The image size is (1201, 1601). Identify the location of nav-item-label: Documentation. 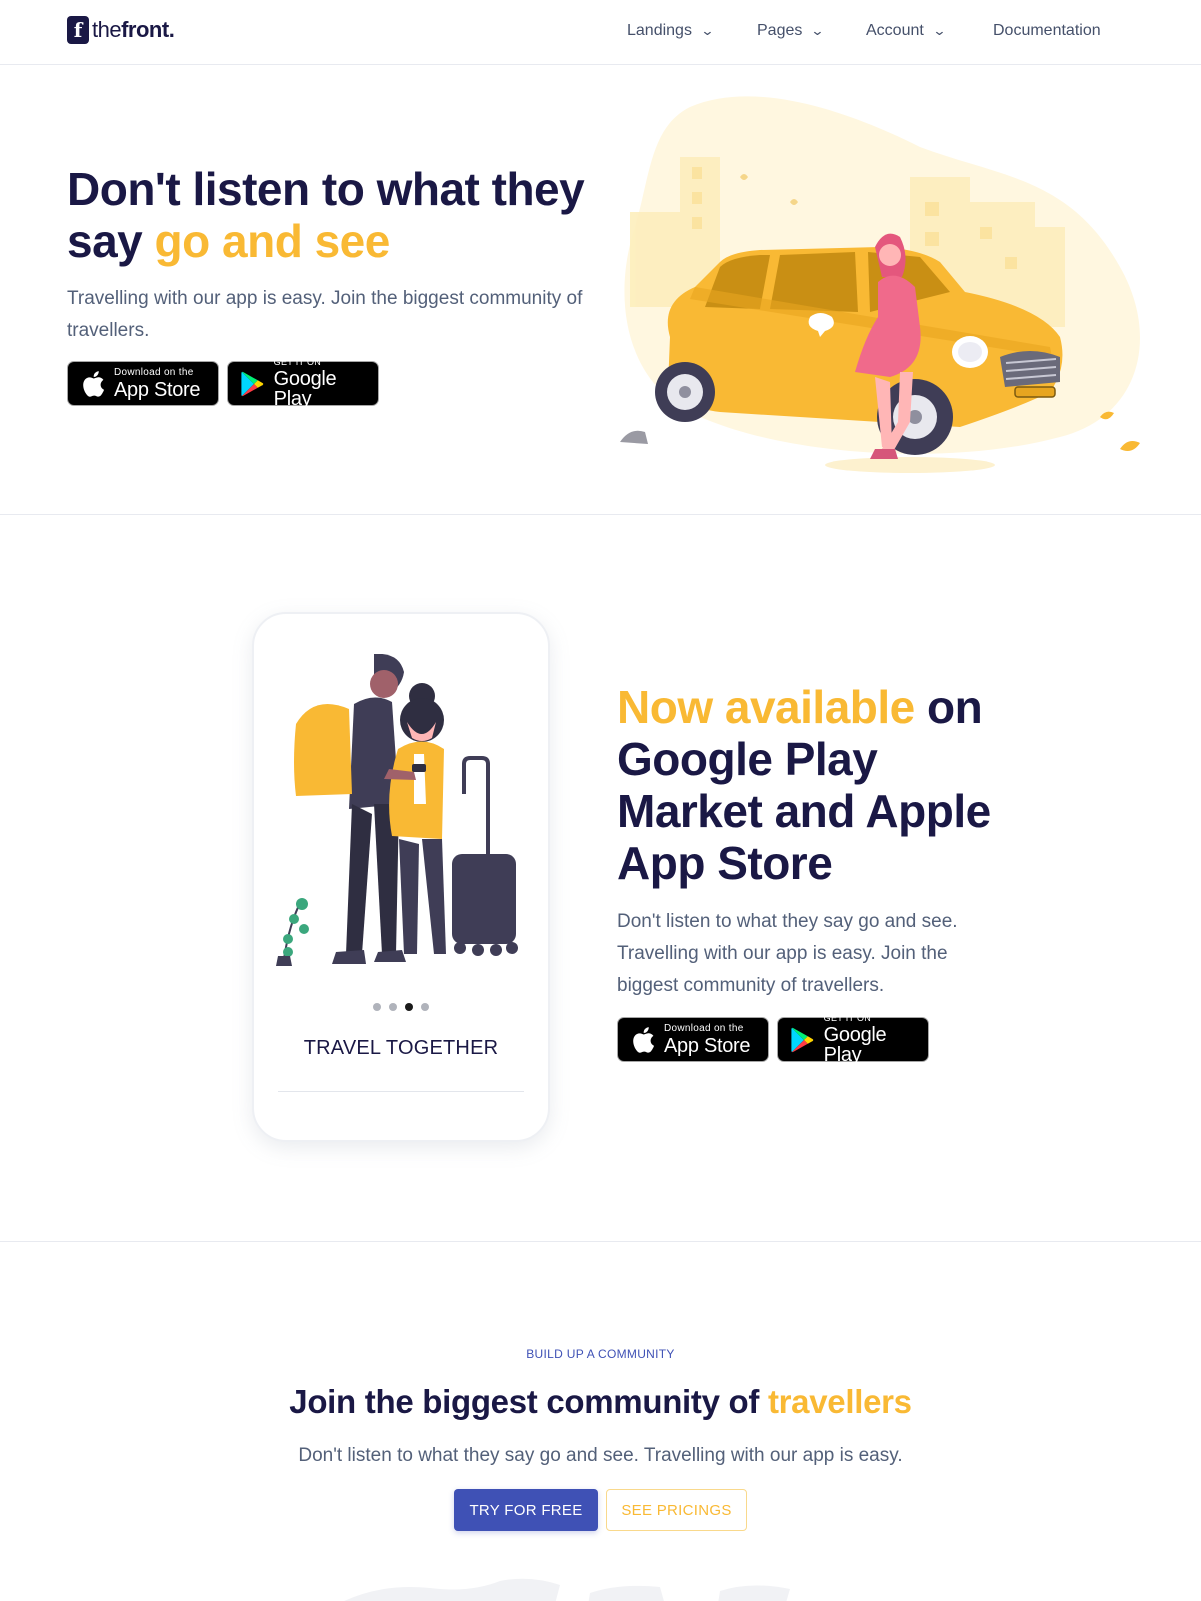
(1047, 30).